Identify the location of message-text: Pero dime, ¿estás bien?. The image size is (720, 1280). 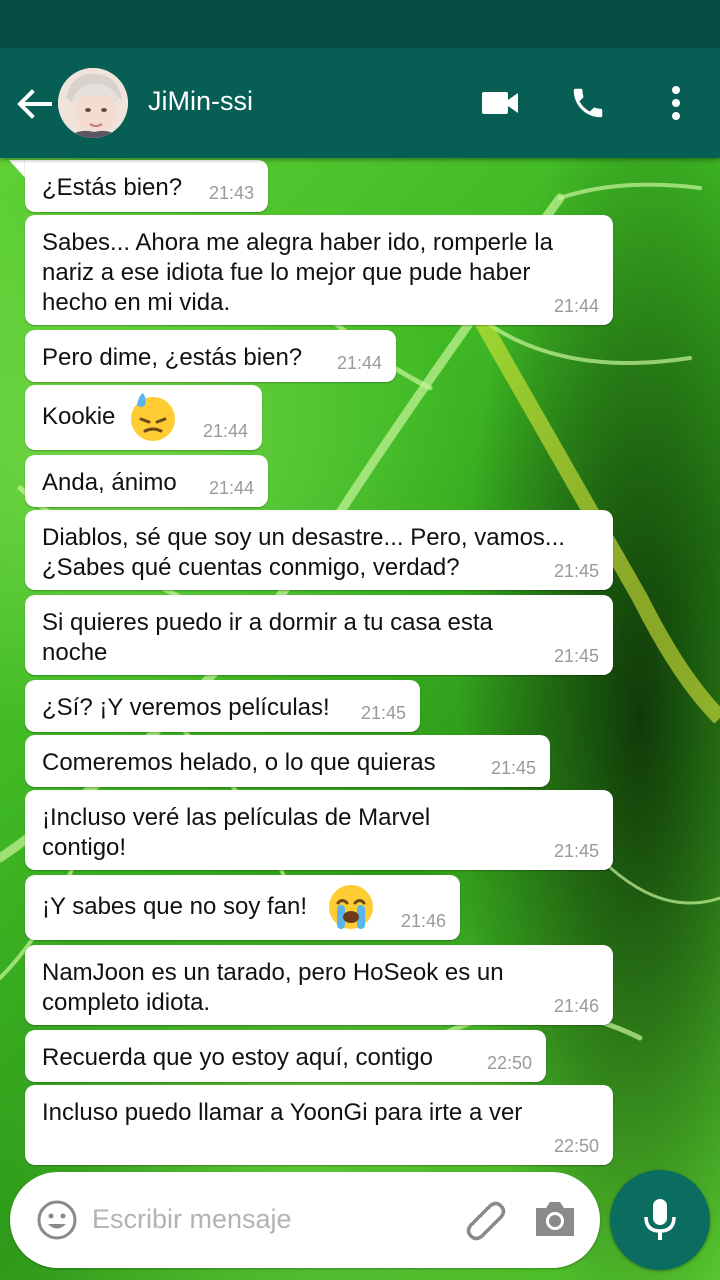
(172, 357).